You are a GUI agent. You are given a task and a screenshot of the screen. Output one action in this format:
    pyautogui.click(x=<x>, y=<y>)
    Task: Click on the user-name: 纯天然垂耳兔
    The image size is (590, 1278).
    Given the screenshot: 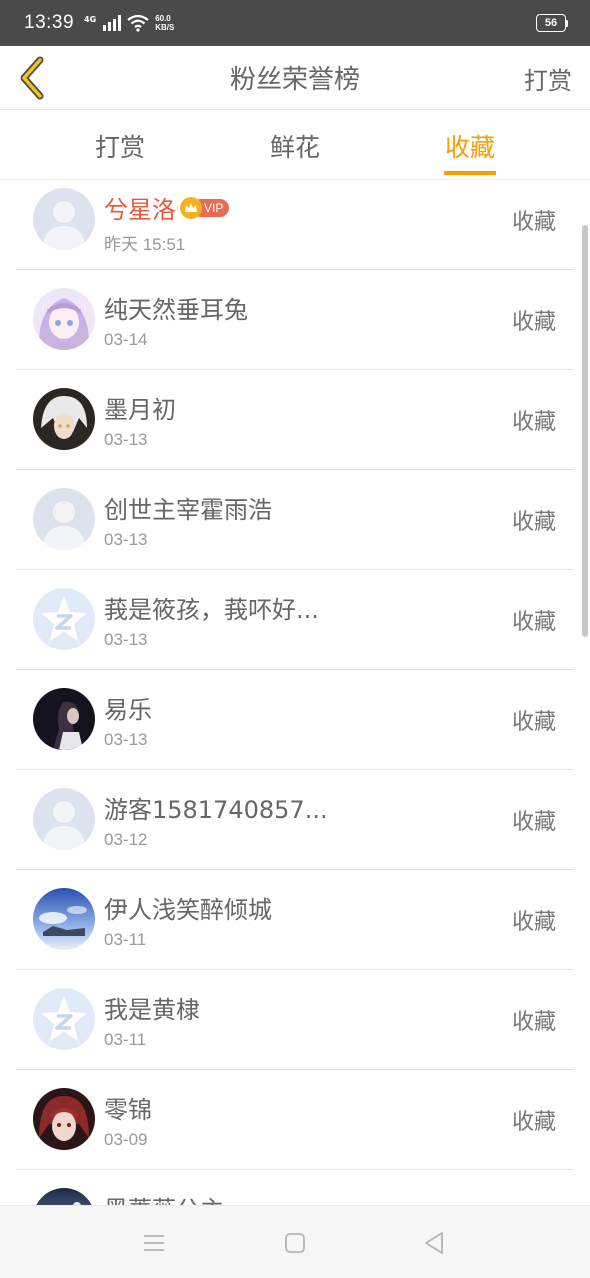 What is the action you would take?
    pyautogui.click(x=176, y=310)
    